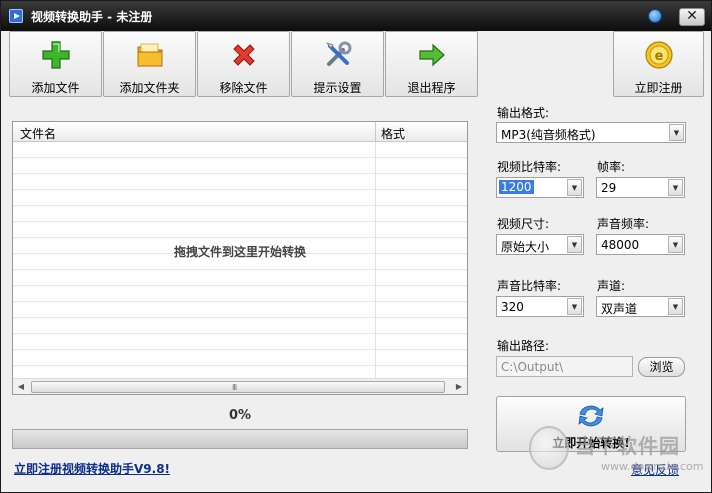 The image size is (712, 493). What do you see at coordinates (591, 443) in the screenshot?
I see `start-convert-label: 立即开始转换!` at bounding box center [591, 443].